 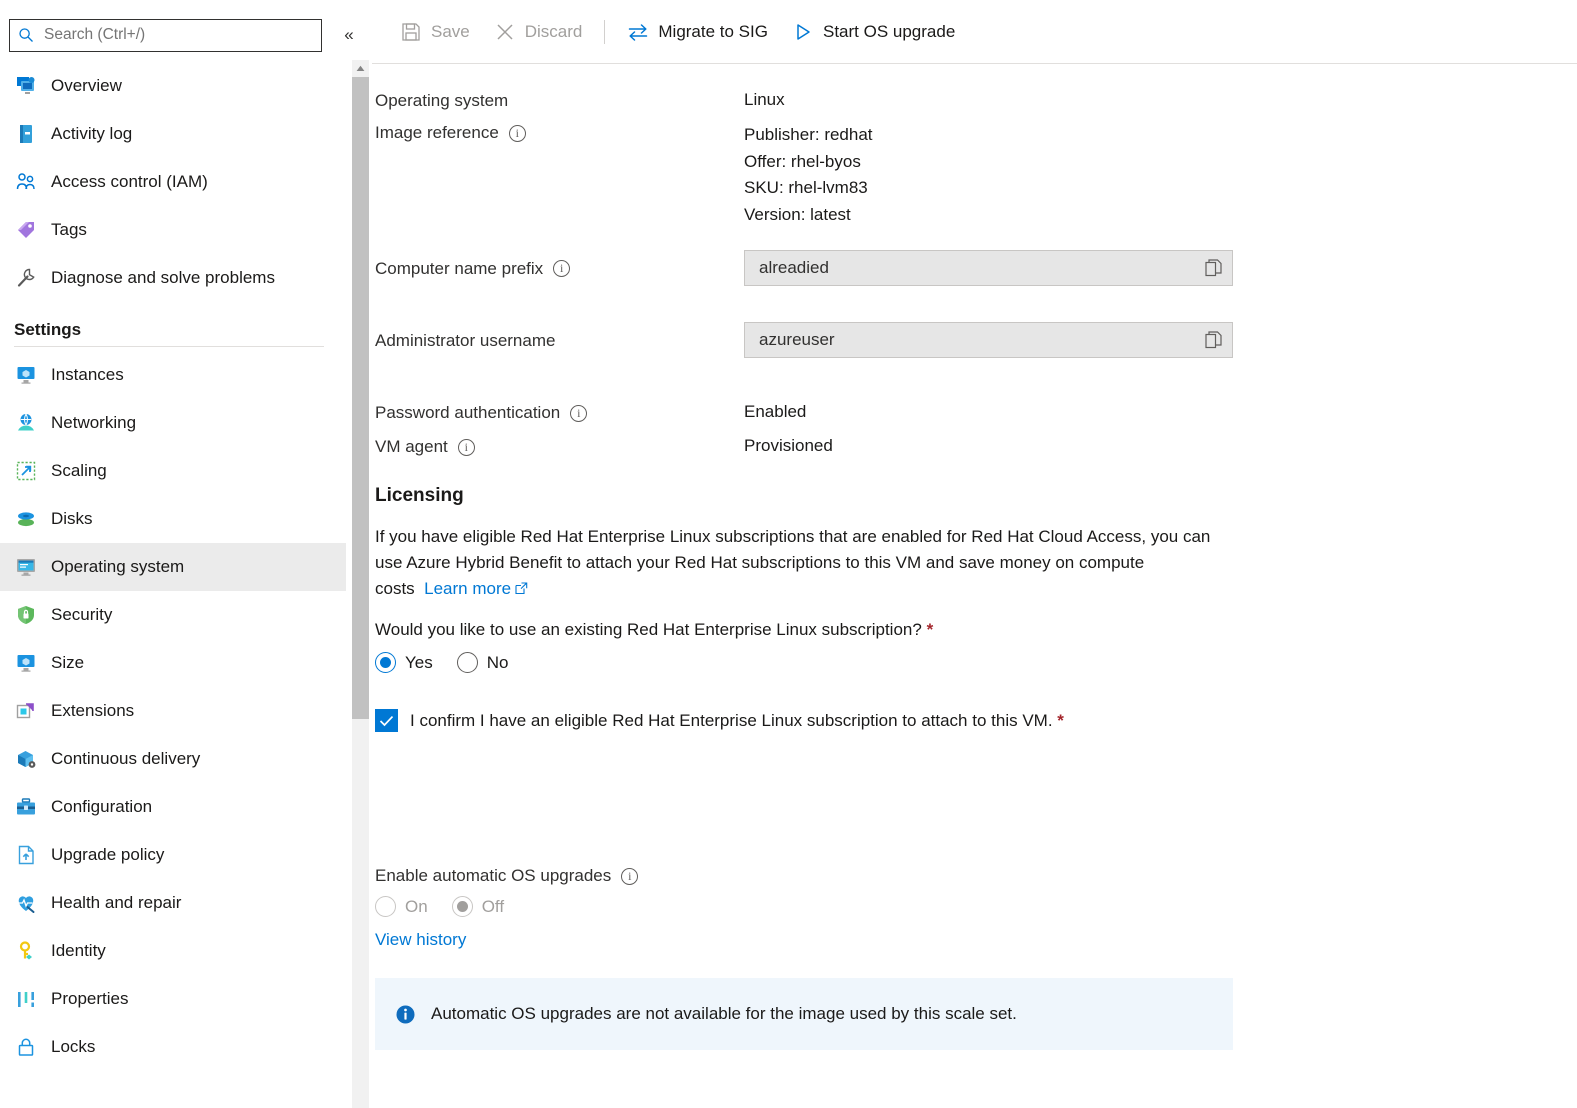 I want to click on extensions-icon, so click(x=26, y=711).